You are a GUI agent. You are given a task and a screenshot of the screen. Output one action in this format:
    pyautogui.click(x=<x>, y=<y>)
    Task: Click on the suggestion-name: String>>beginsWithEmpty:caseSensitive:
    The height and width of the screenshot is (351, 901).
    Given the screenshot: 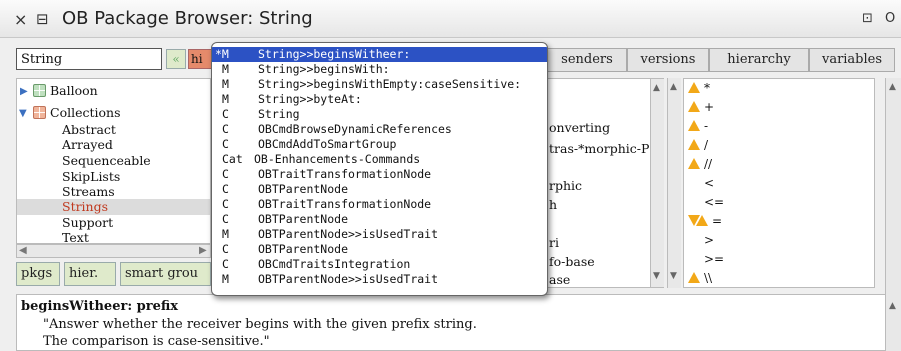 What is the action you would take?
    pyautogui.click(x=390, y=84)
    